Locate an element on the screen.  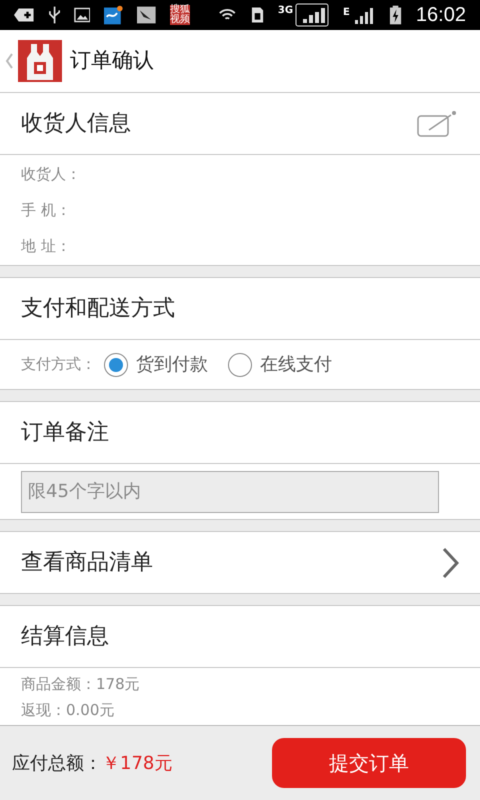
network-label: 3G is located at coordinates (286, 11).